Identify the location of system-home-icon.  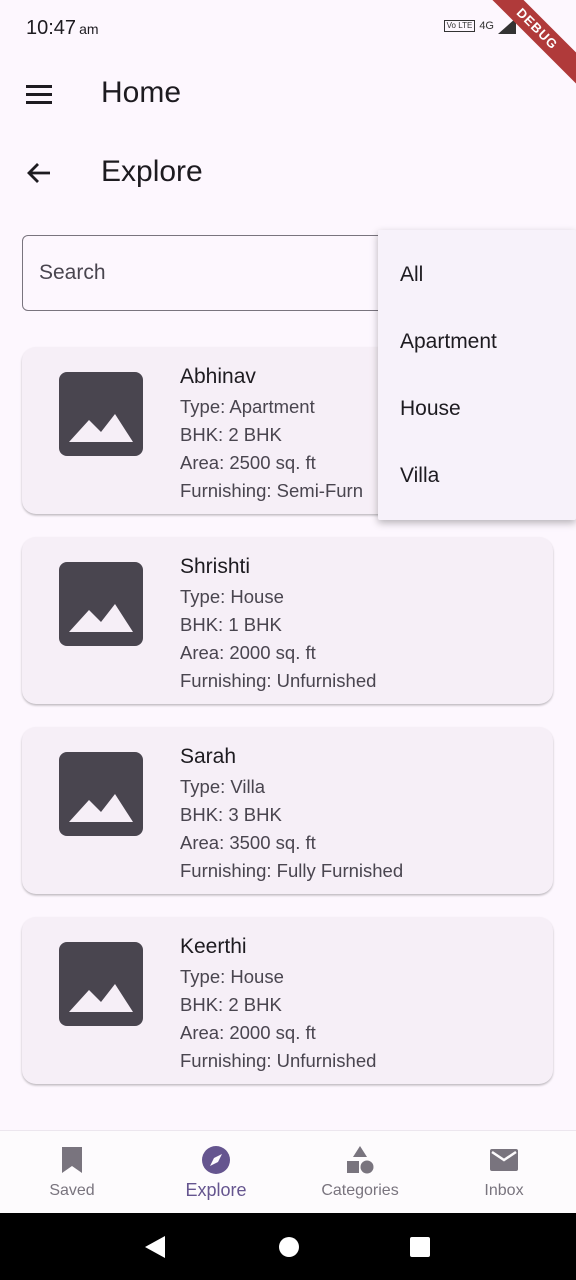
(289, 1247).